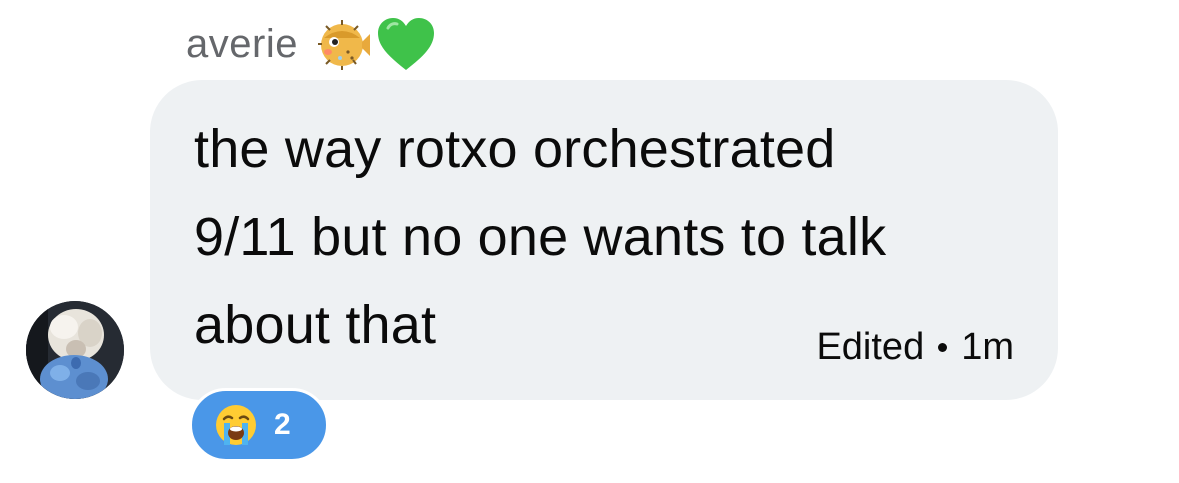 The image size is (1179, 483). What do you see at coordinates (406, 44) in the screenshot?
I see `green-heart-icon` at bounding box center [406, 44].